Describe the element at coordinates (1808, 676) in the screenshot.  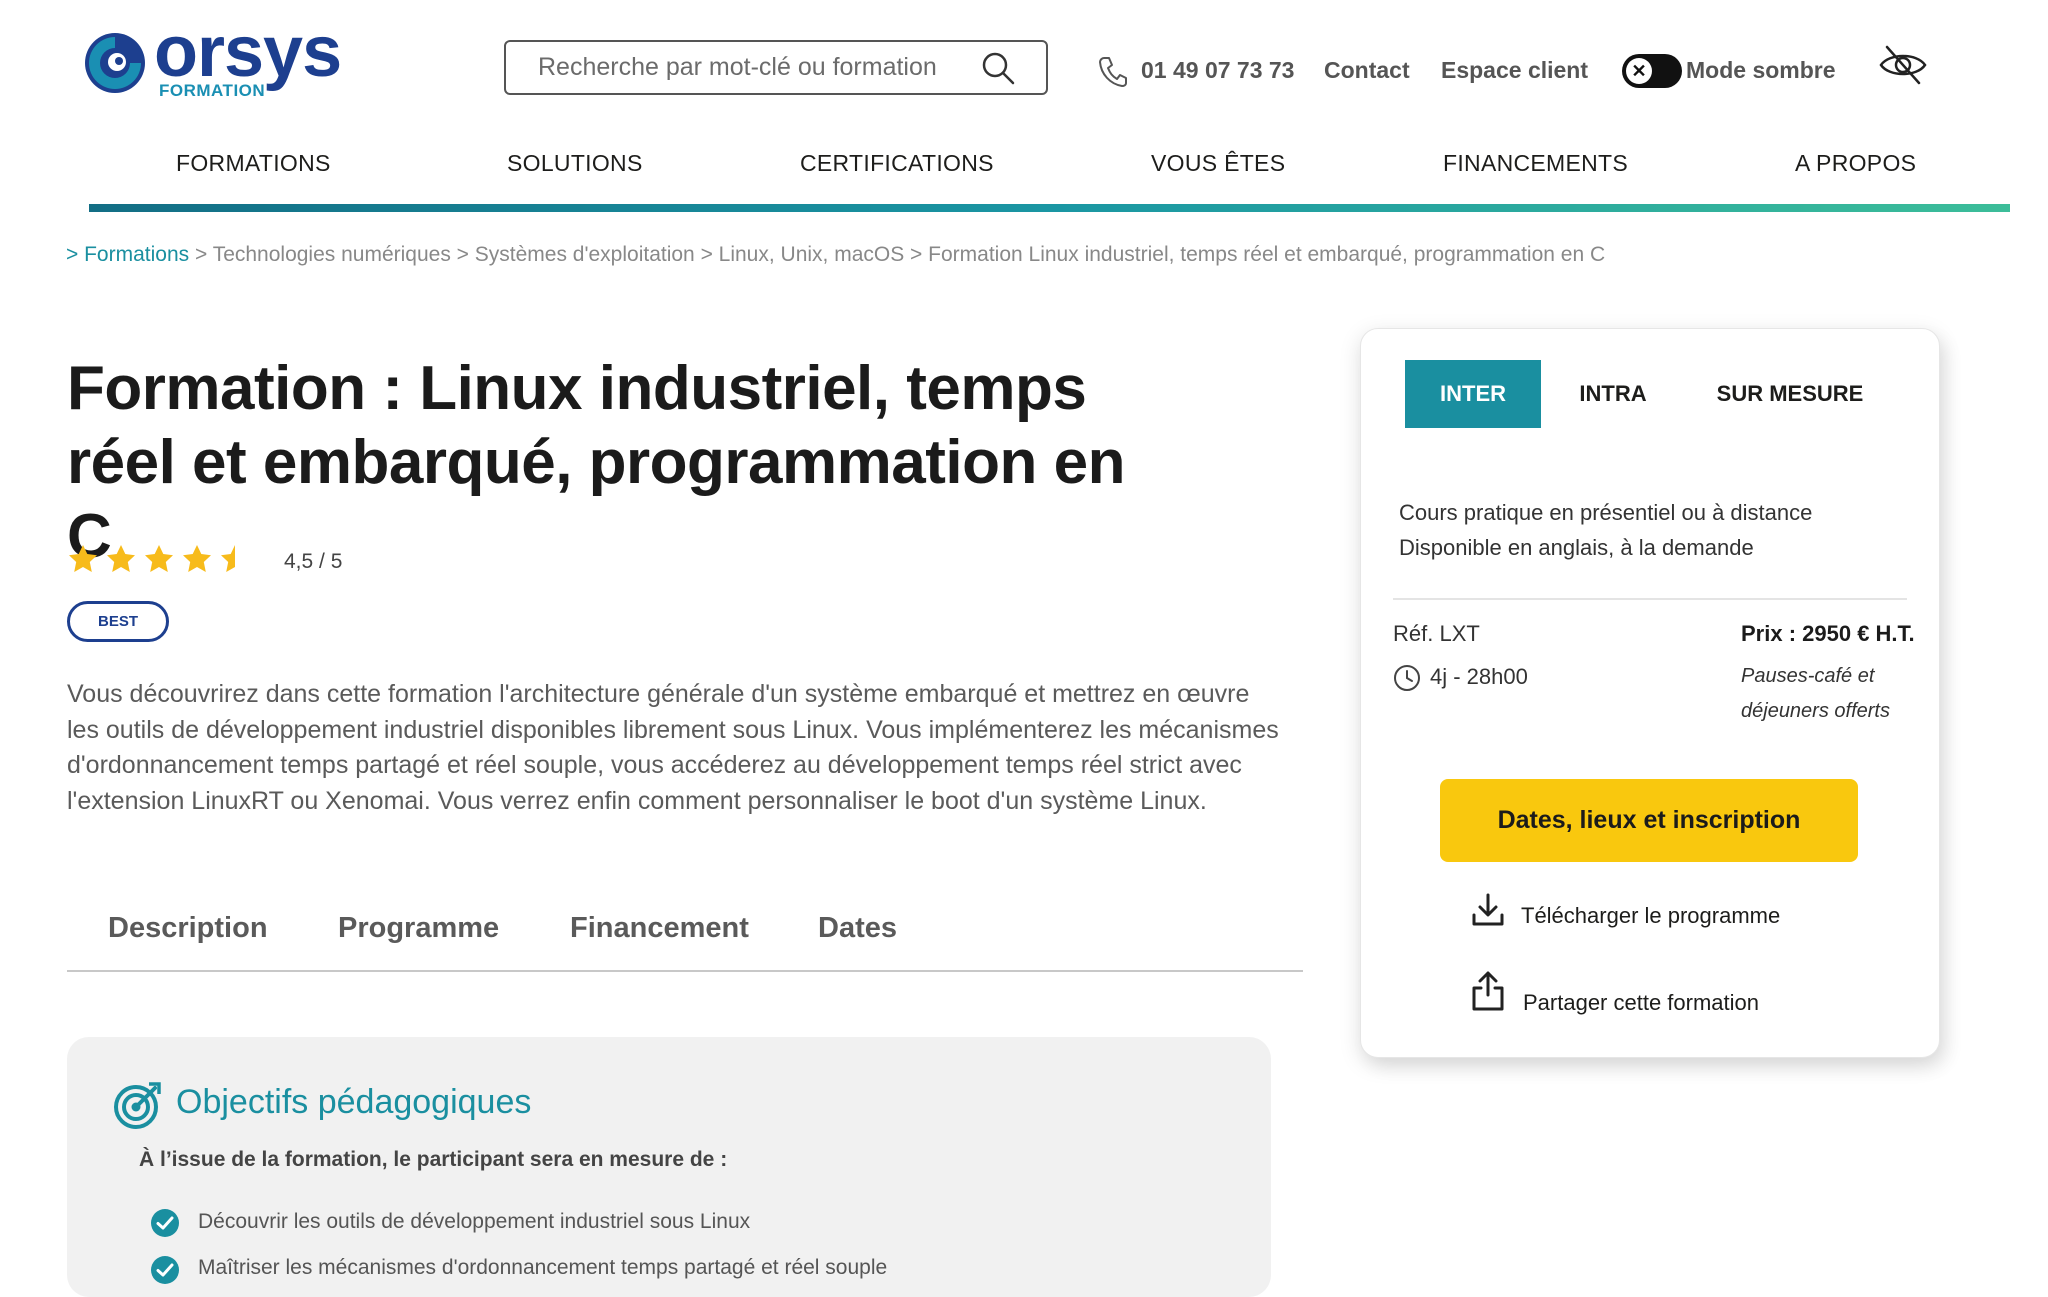
I see `price-note: Pauses-café et` at that location.